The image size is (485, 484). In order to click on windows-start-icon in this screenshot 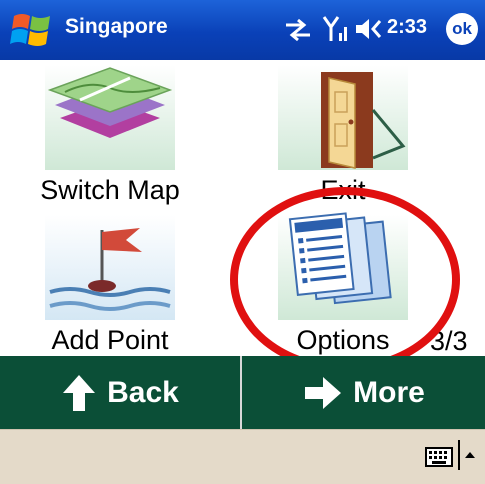, I will do `click(32, 30)`.